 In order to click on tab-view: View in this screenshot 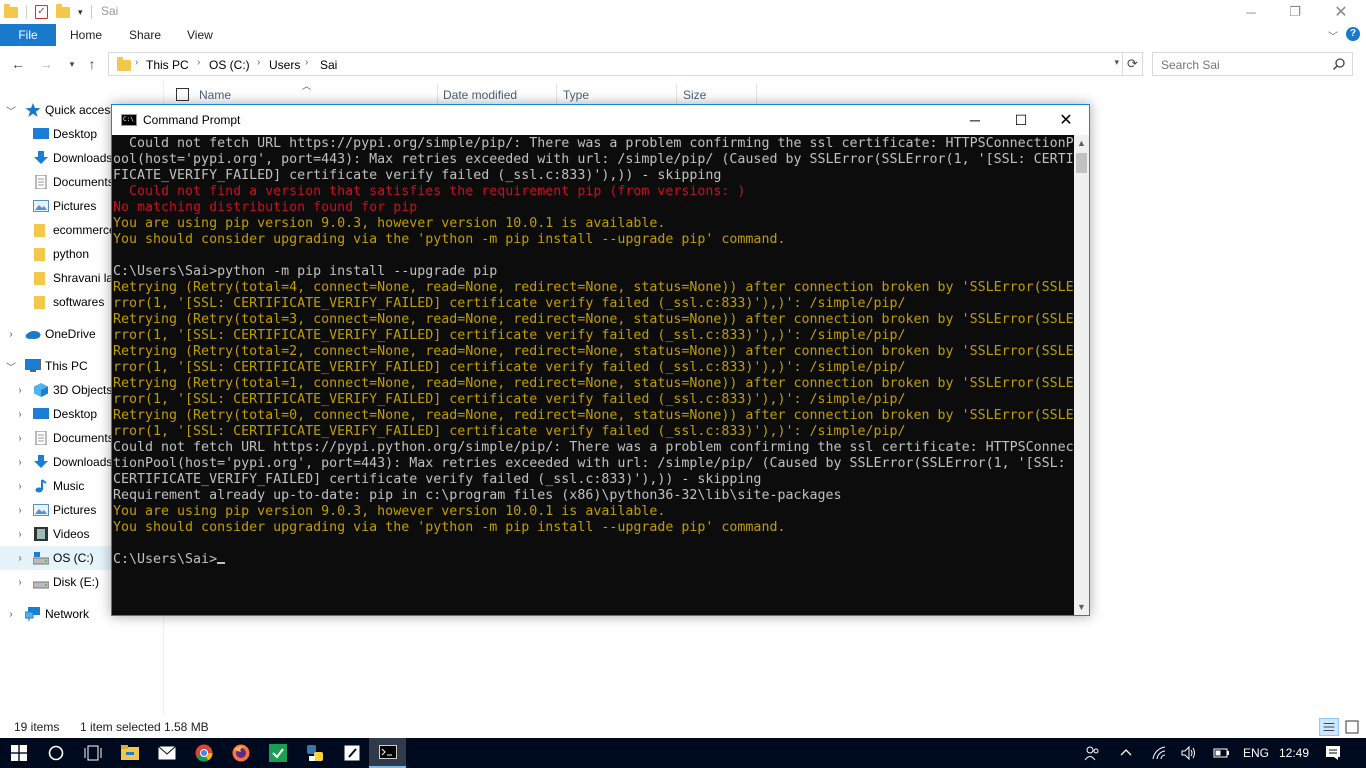, I will do `click(200, 35)`.